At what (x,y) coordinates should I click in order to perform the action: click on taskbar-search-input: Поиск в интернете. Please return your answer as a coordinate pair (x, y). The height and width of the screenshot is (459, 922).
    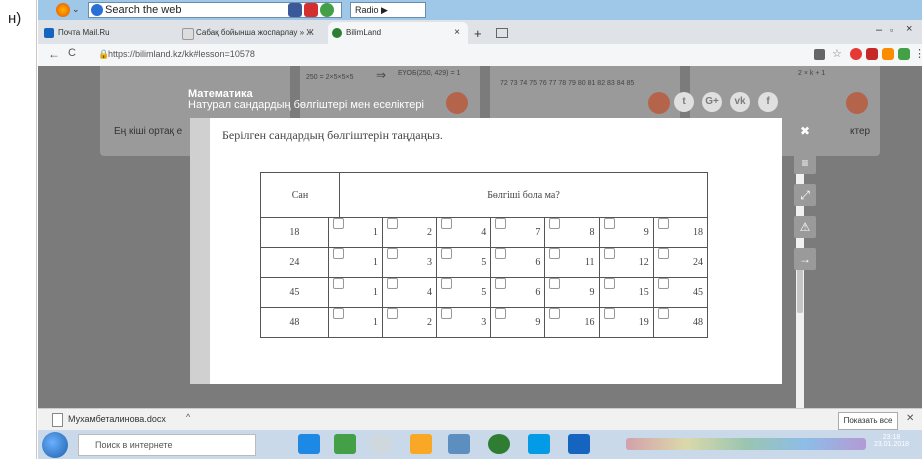
    Looking at the image, I should click on (167, 445).